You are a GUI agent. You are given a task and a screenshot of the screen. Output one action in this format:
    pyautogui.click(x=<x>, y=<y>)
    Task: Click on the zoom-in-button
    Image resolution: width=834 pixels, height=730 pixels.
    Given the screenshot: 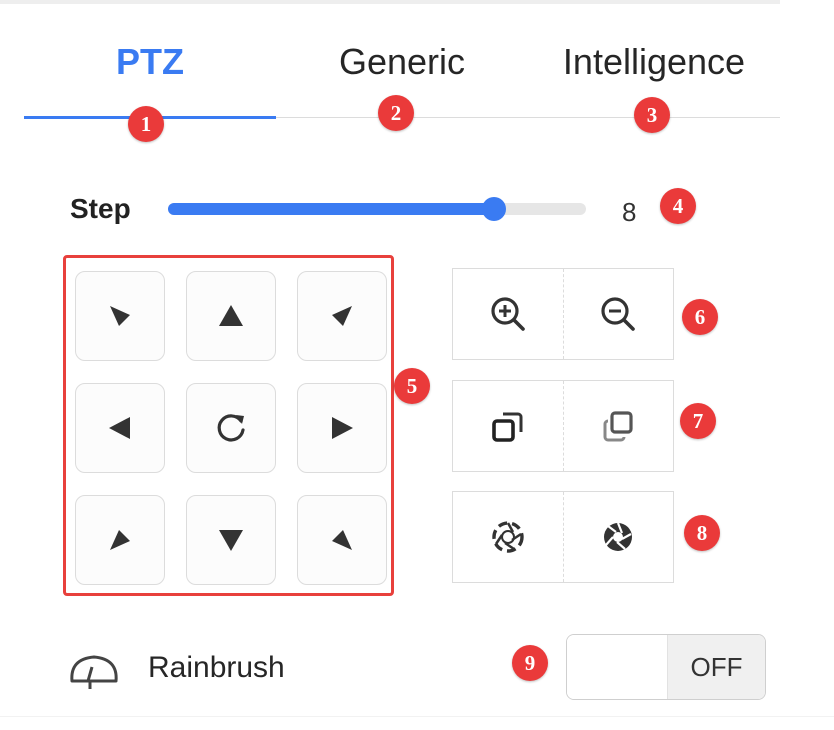 What is the action you would take?
    pyautogui.click(x=508, y=314)
    